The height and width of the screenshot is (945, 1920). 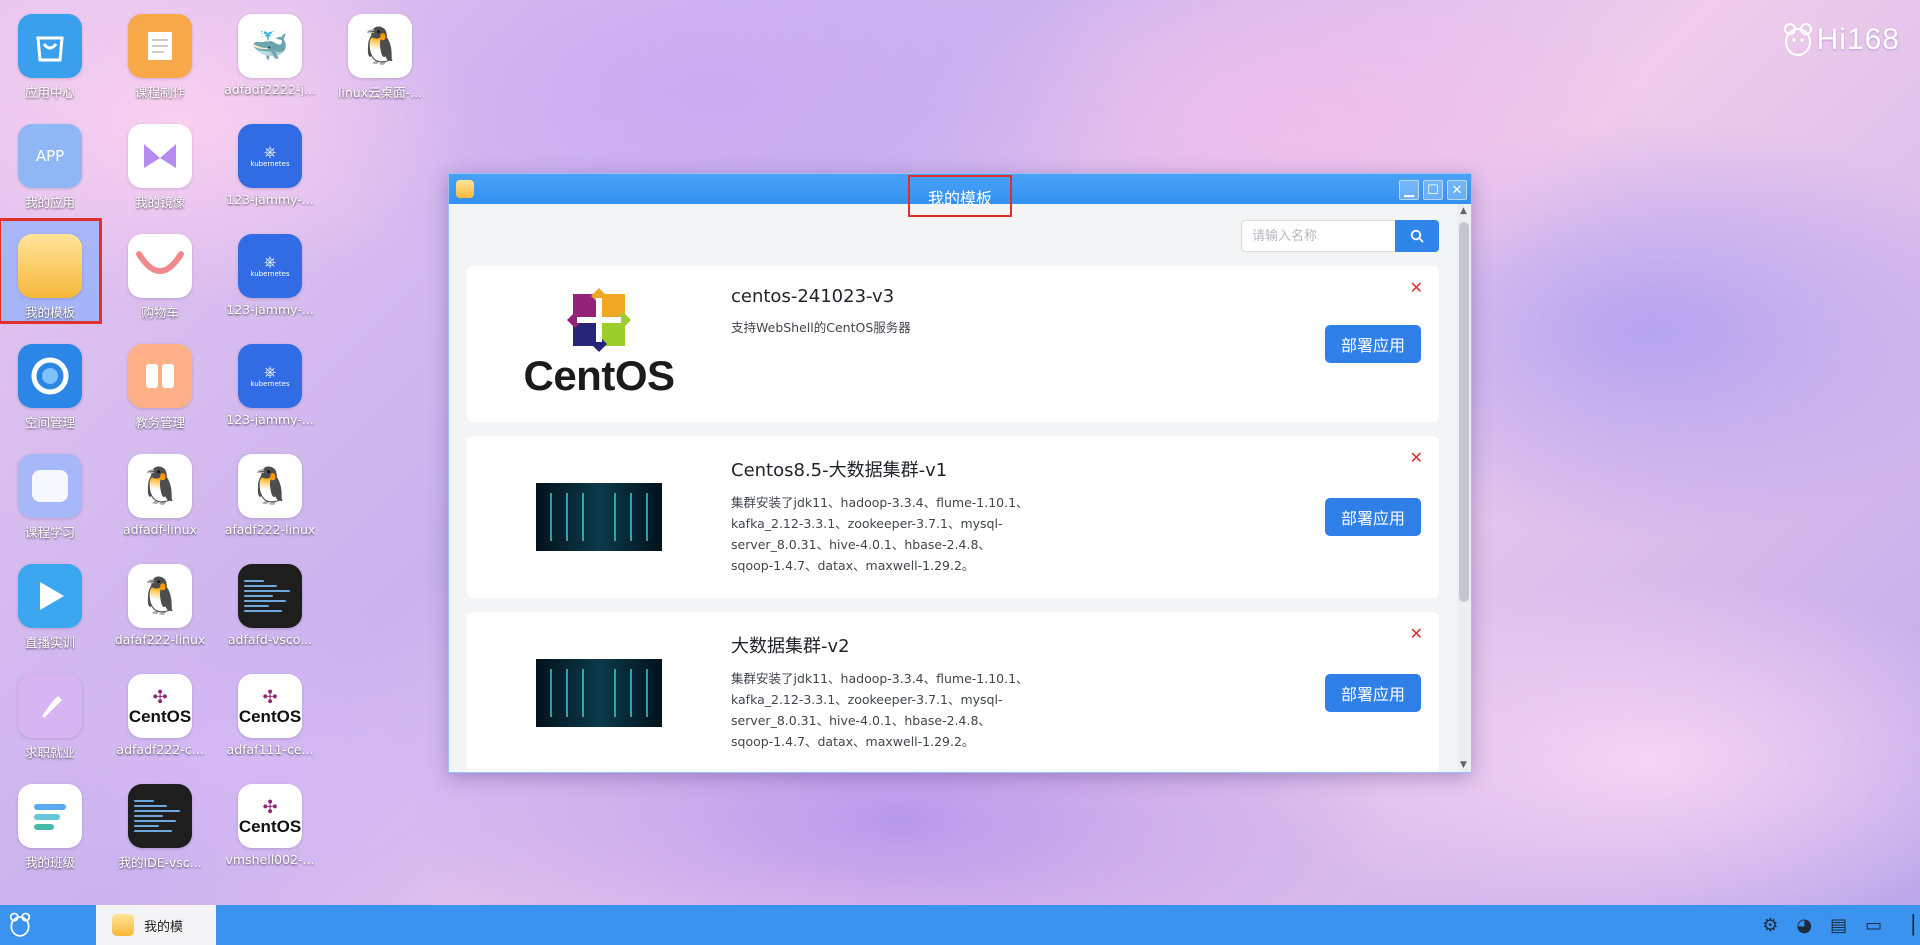 What do you see at coordinates (160, 376) in the screenshot?
I see `academic-icon` at bounding box center [160, 376].